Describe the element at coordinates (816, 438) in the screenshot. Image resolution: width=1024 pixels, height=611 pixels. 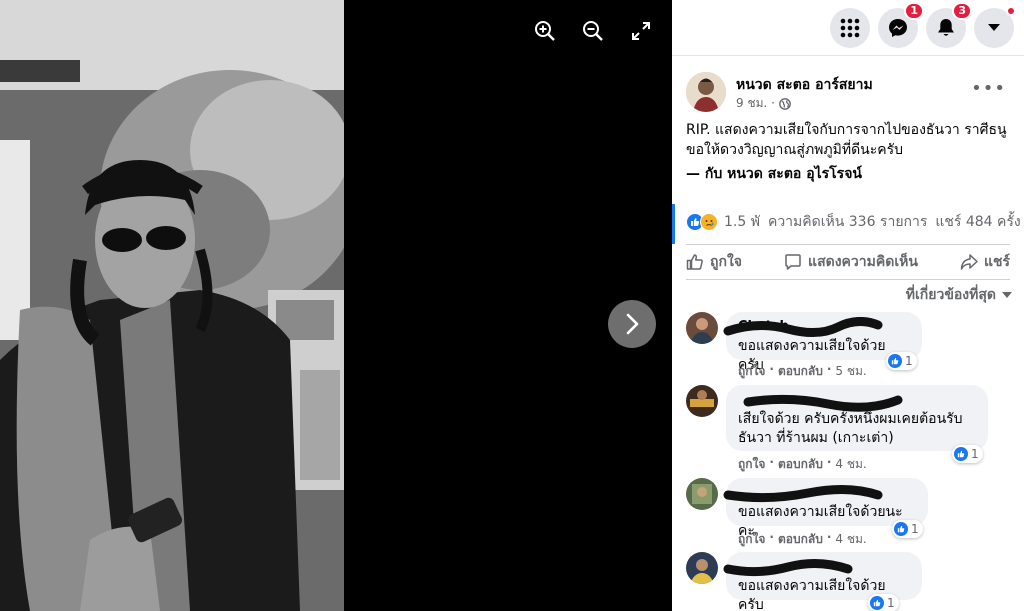
I see `comment-text: ธันวา ที่ร้านผม (เกาะเต่า)` at that location.